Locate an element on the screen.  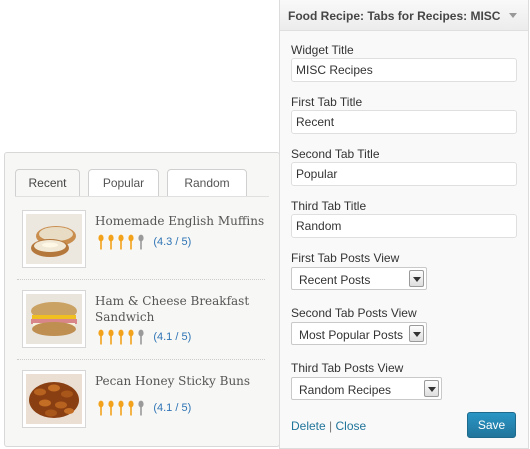
first-tab-view-select: Recent Posts is located at coordinates (359, 278).